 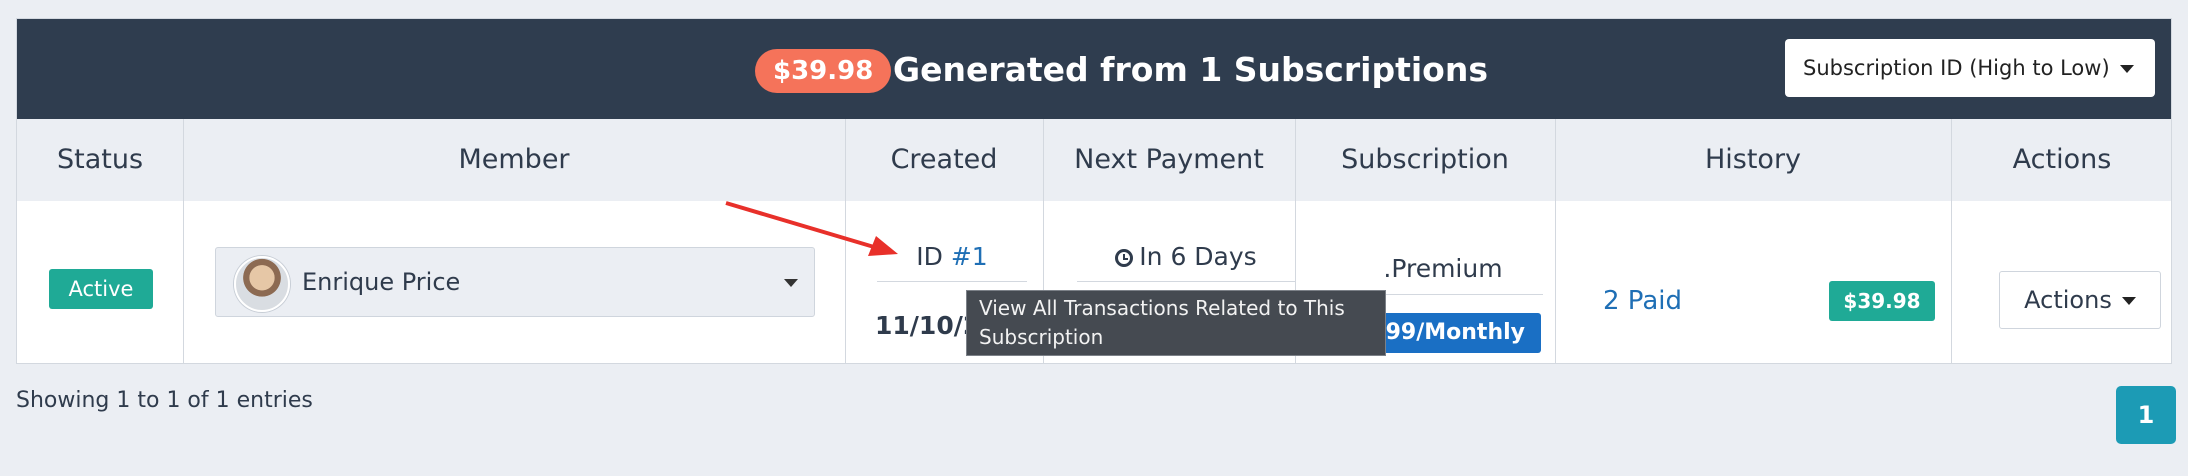 I want to click on arrow-icon, so click(x=811, y=228).